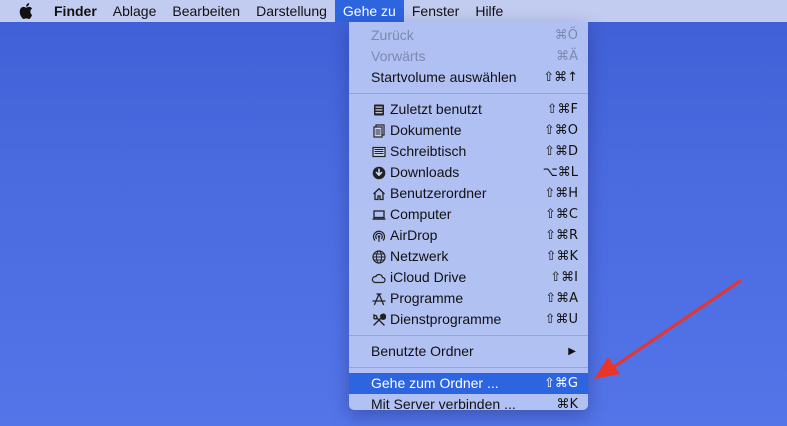 The height and width of the screenshot is (426, 787). I want to click on menu-darstellung: Darstellung, so click(291, 11).